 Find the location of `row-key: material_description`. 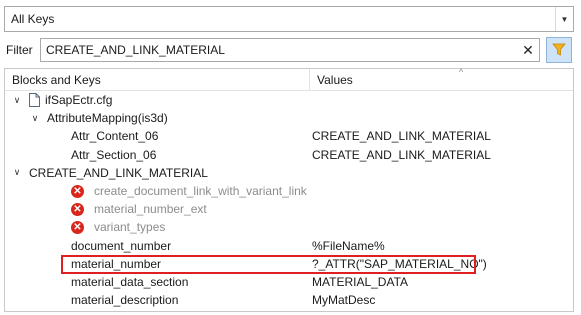

row-key: material_description is located at coordinates (125, 300).